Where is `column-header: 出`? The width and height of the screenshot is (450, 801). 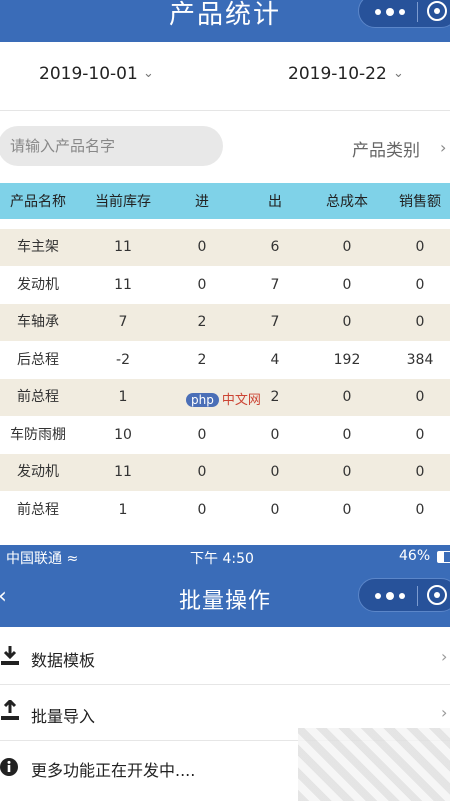 column-header: 出 is located at coordinates (275, 202).